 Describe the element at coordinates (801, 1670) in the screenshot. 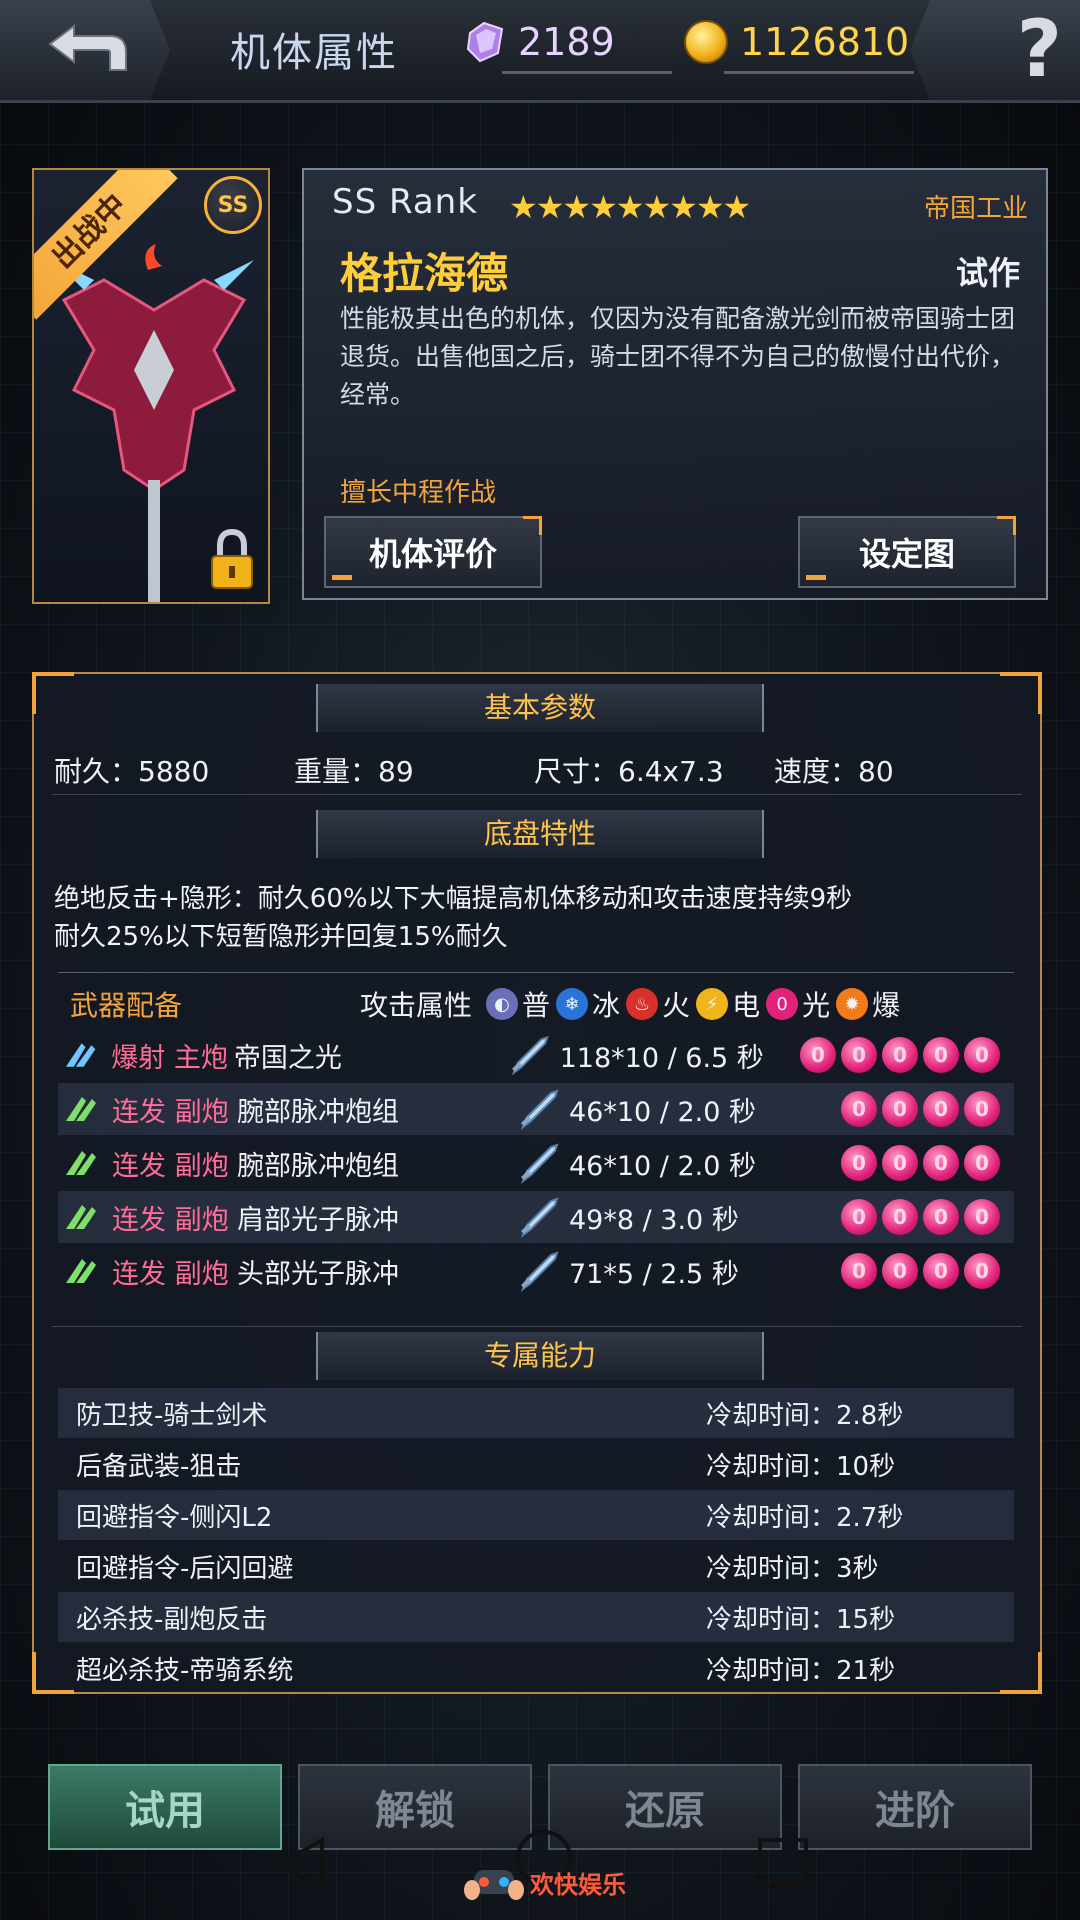

I see `skill-cooldown: 冷却时间：21秒` at that location.